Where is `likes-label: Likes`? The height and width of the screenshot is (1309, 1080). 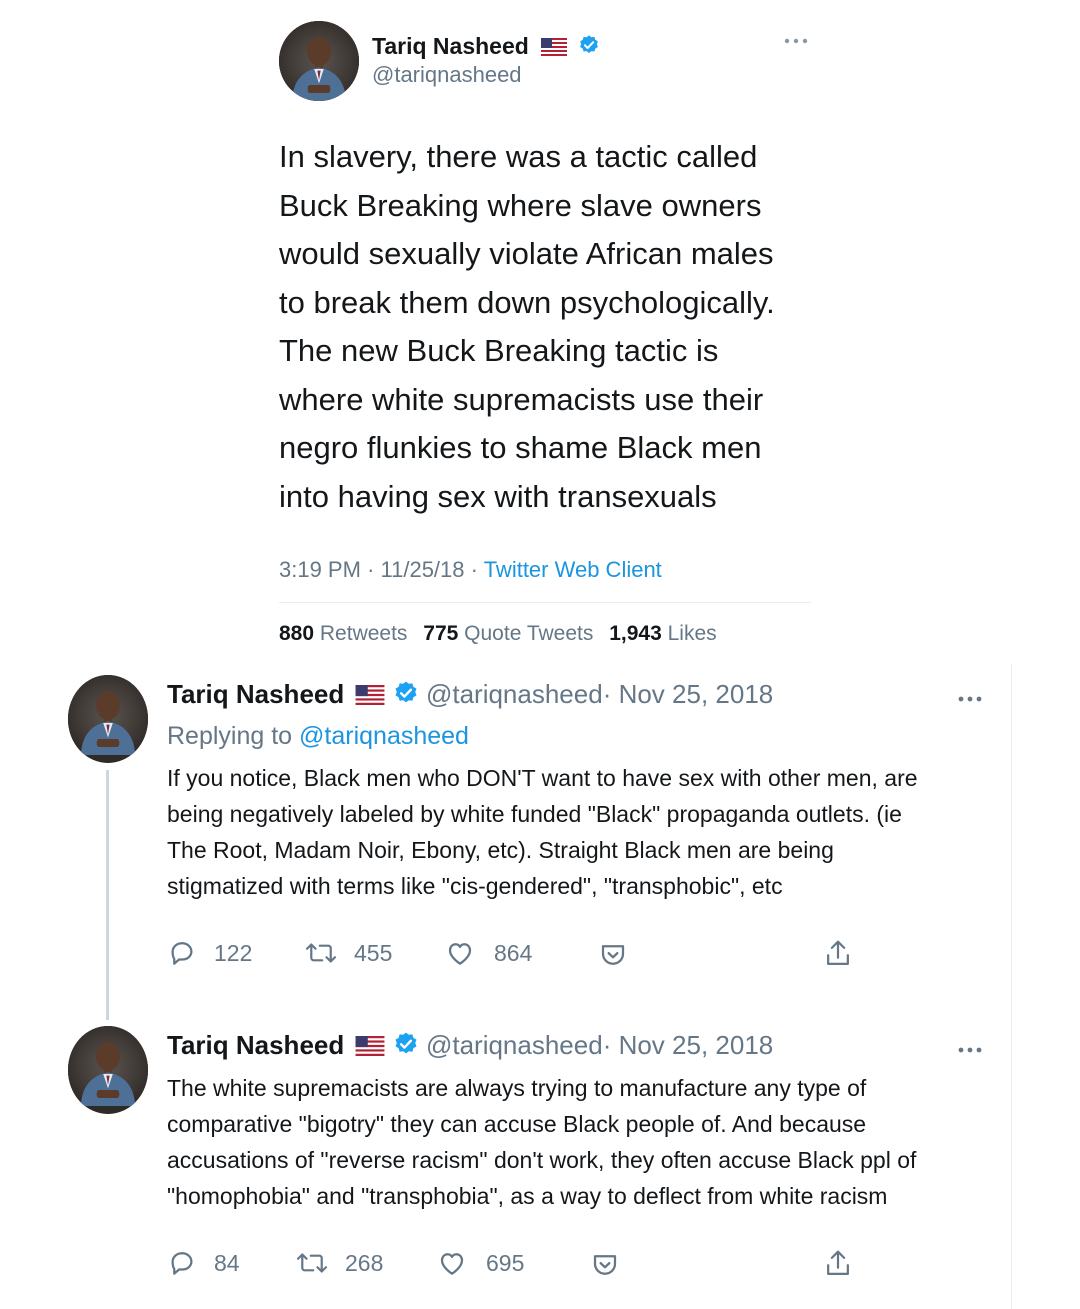
likes-label: Likes is located at coordinates (692, 633).